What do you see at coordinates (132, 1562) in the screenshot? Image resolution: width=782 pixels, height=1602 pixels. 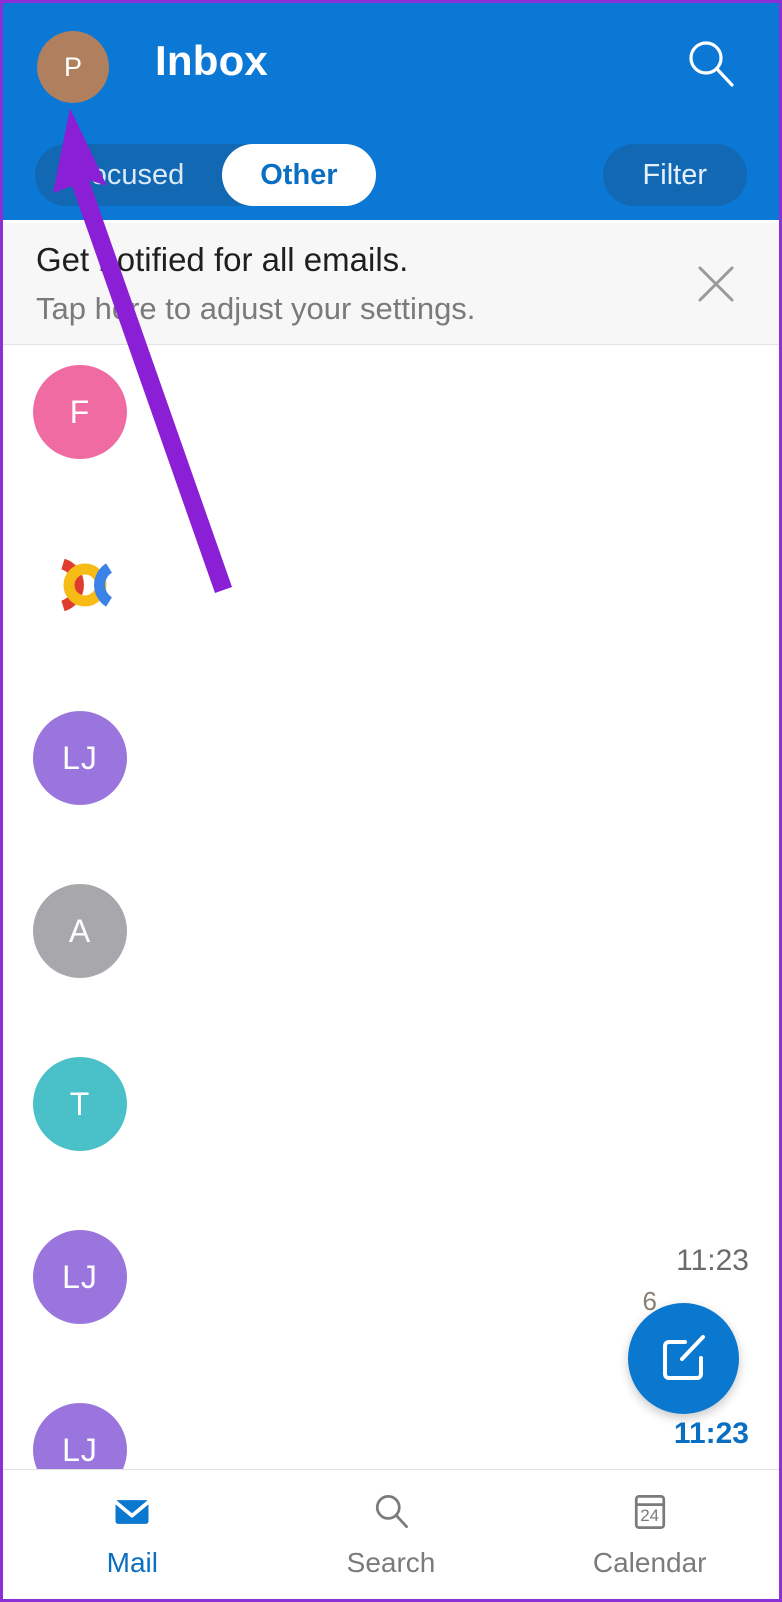 I see `nav-item-mail-label: Mail` at bounding box center [132, 1562].